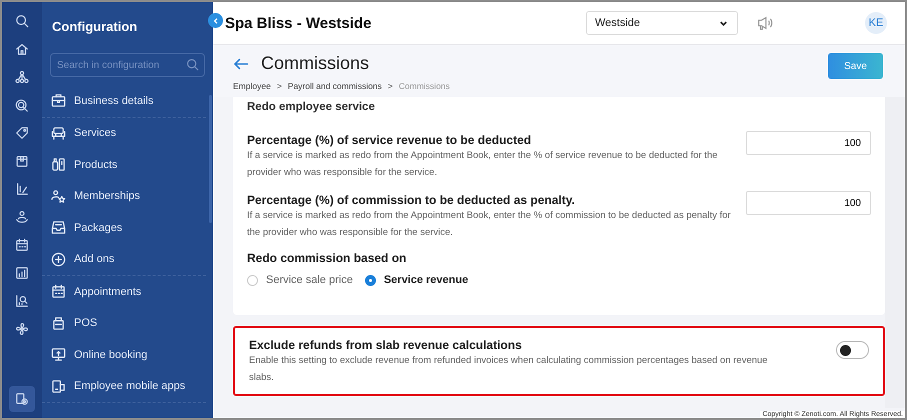 The width and height of the screenshot is (907, 420). I want to click on tag-icon, so click(22, 133).